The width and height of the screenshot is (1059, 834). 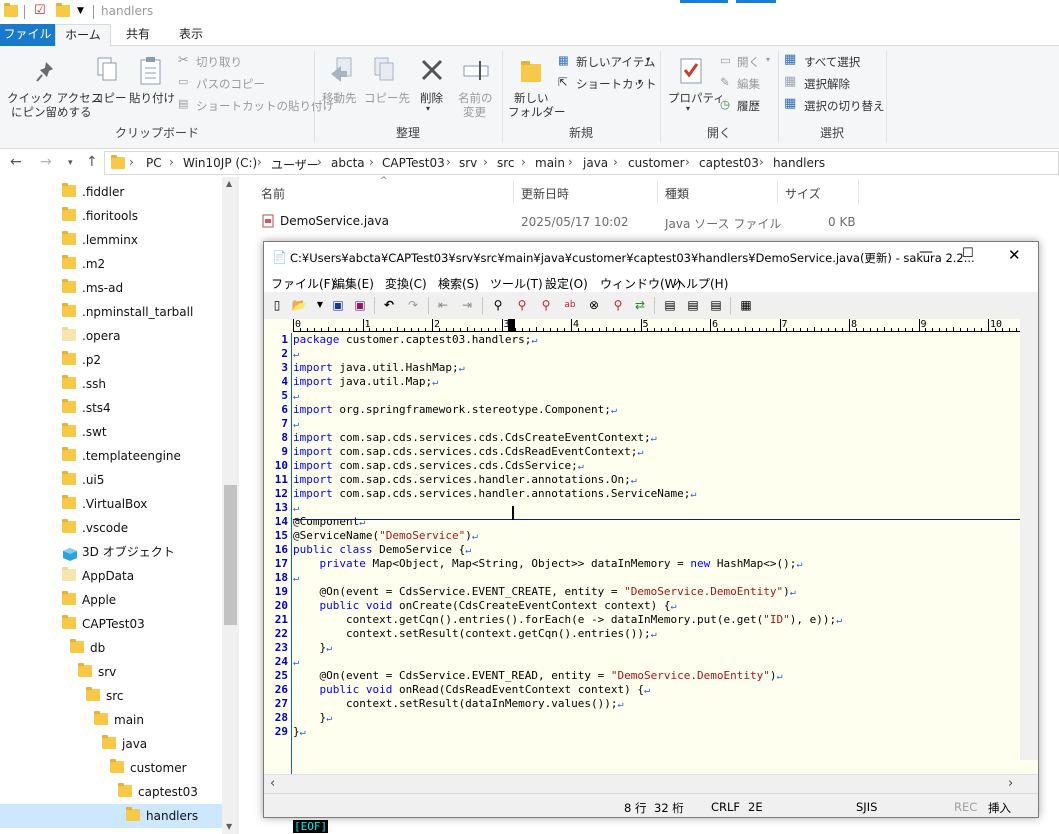 I want to click on breadcrumb-pc: PC, so click(x=154, y=163).